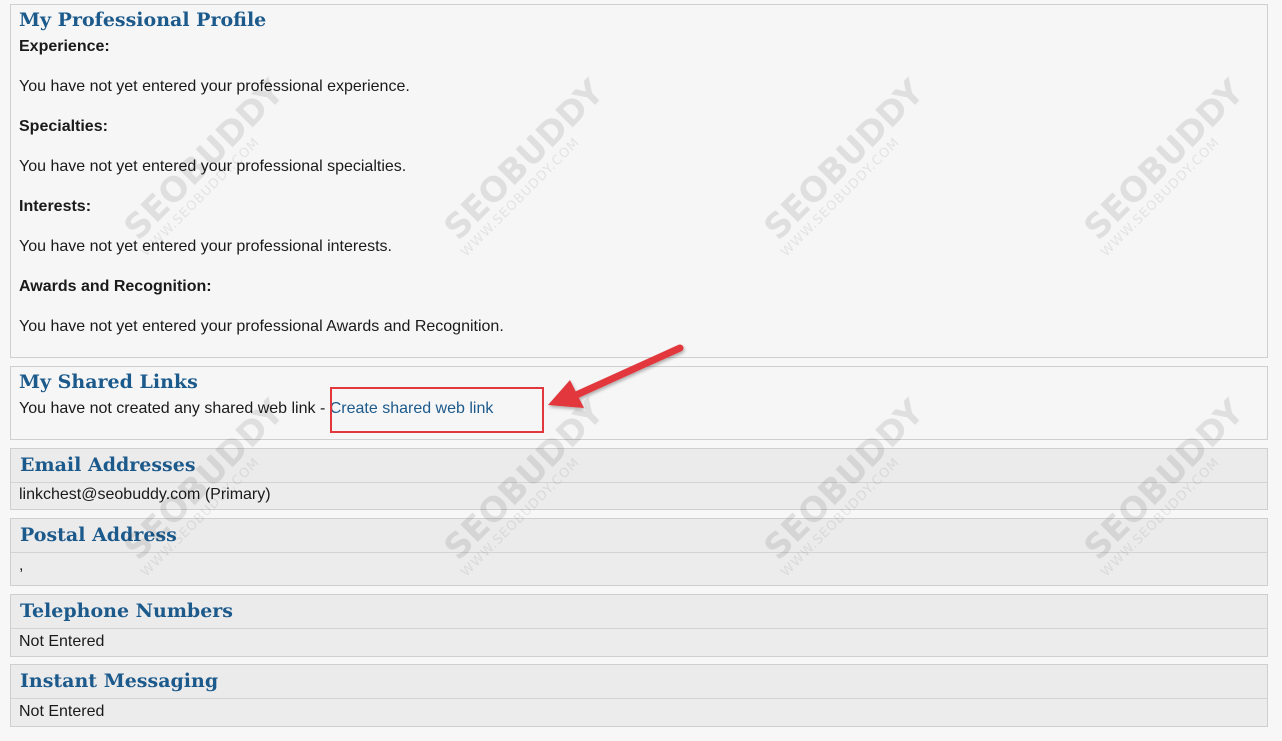 Image resolution: width=1282 pixels, height=741 pixels. What do you see at coordinates (616, 376) in the screenshot?
I see `red-arrow-icon` at bounding box center [616, 376].